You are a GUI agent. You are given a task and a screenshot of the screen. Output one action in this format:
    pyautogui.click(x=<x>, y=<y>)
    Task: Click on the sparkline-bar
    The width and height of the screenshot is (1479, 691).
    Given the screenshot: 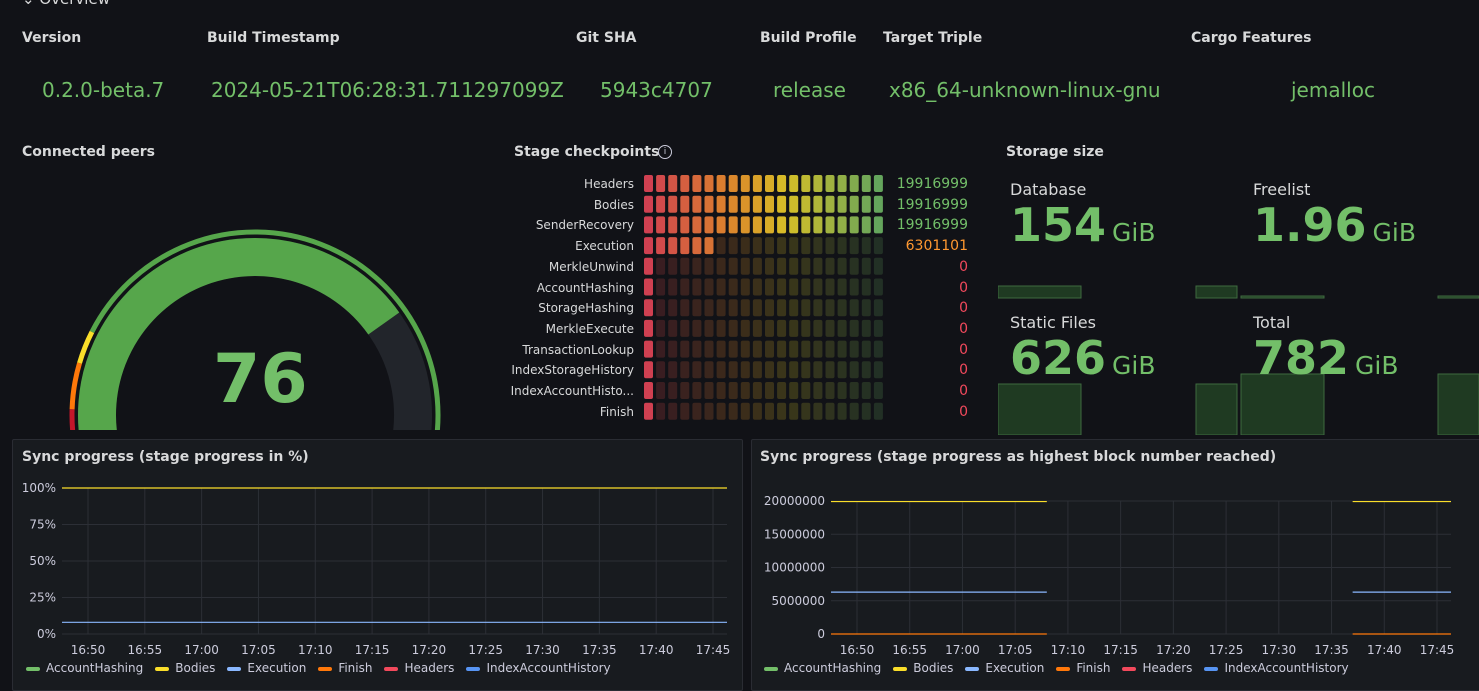 What is the action you would take?
    pyautogui.click(x=1040, y=292)
    